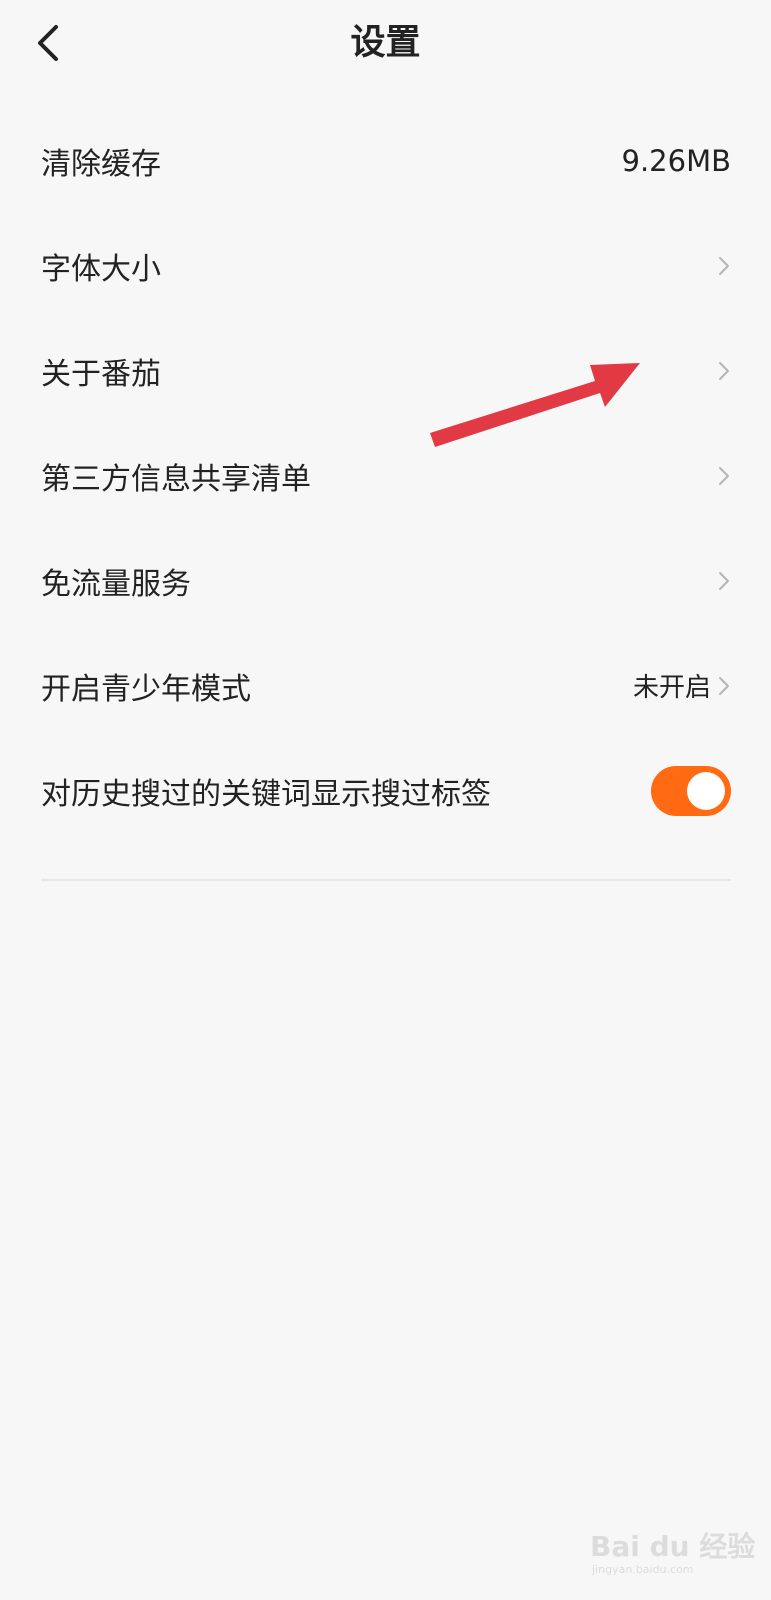 The width and height of the screenshot is (771, 1600). What do you see at coordinates (176, 479) in the screenshot?
I see `third-party-sharing-label: 第三方信息共享清单` at bounding box center [176, 479].